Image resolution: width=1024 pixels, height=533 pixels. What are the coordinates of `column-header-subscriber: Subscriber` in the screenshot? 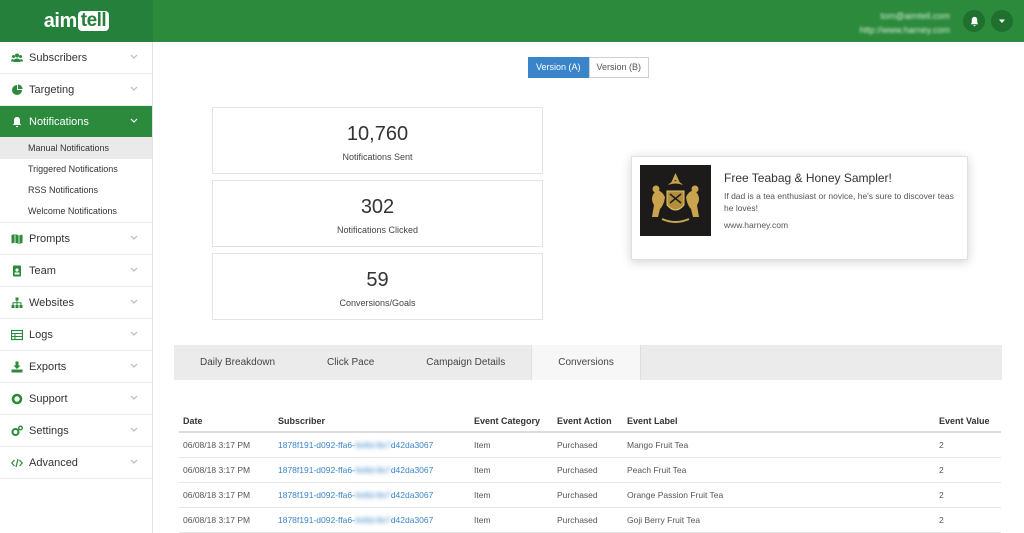 It's located at (372, 421).